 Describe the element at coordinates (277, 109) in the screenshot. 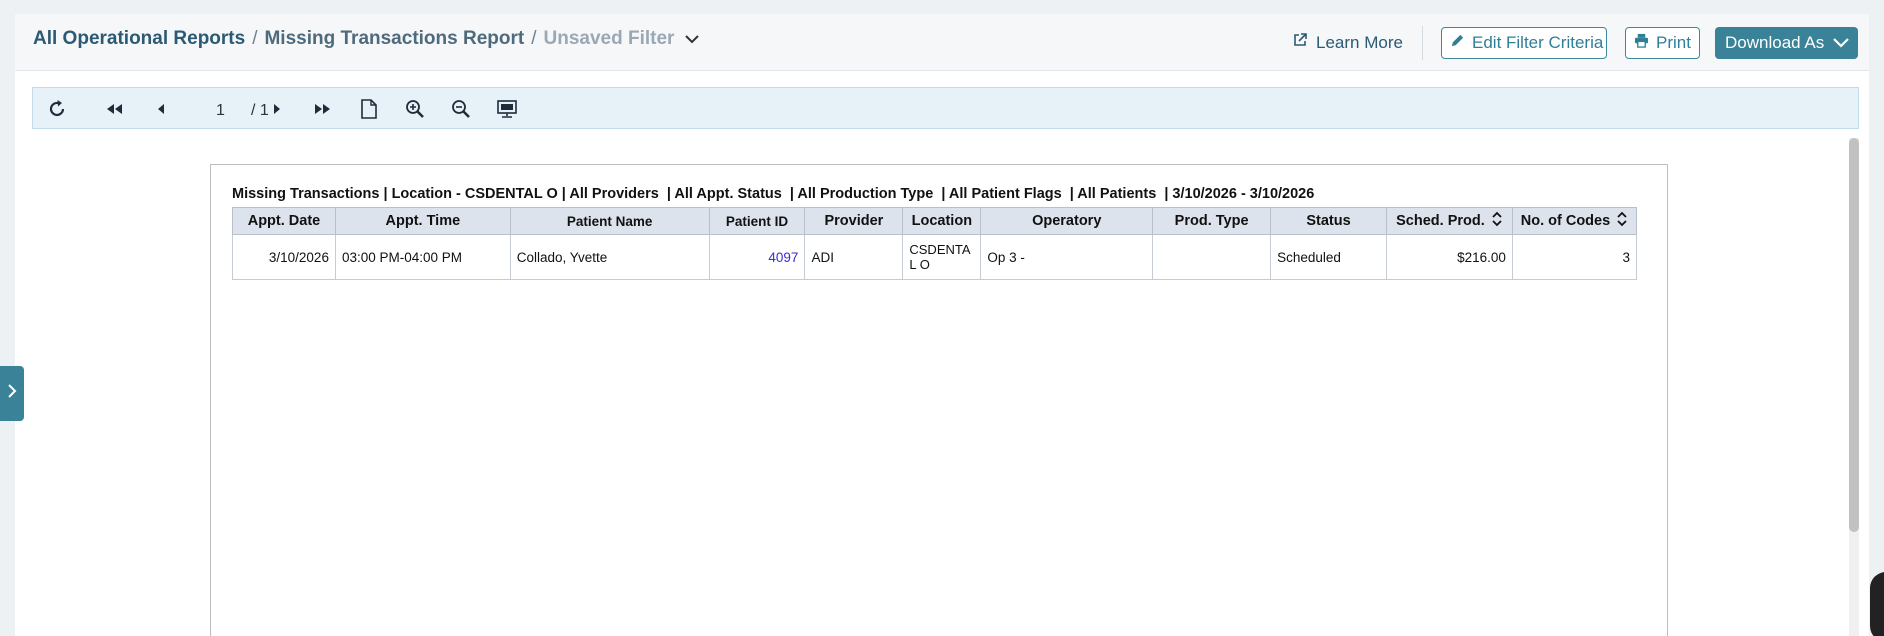

I see `next-page-icon` at that location.